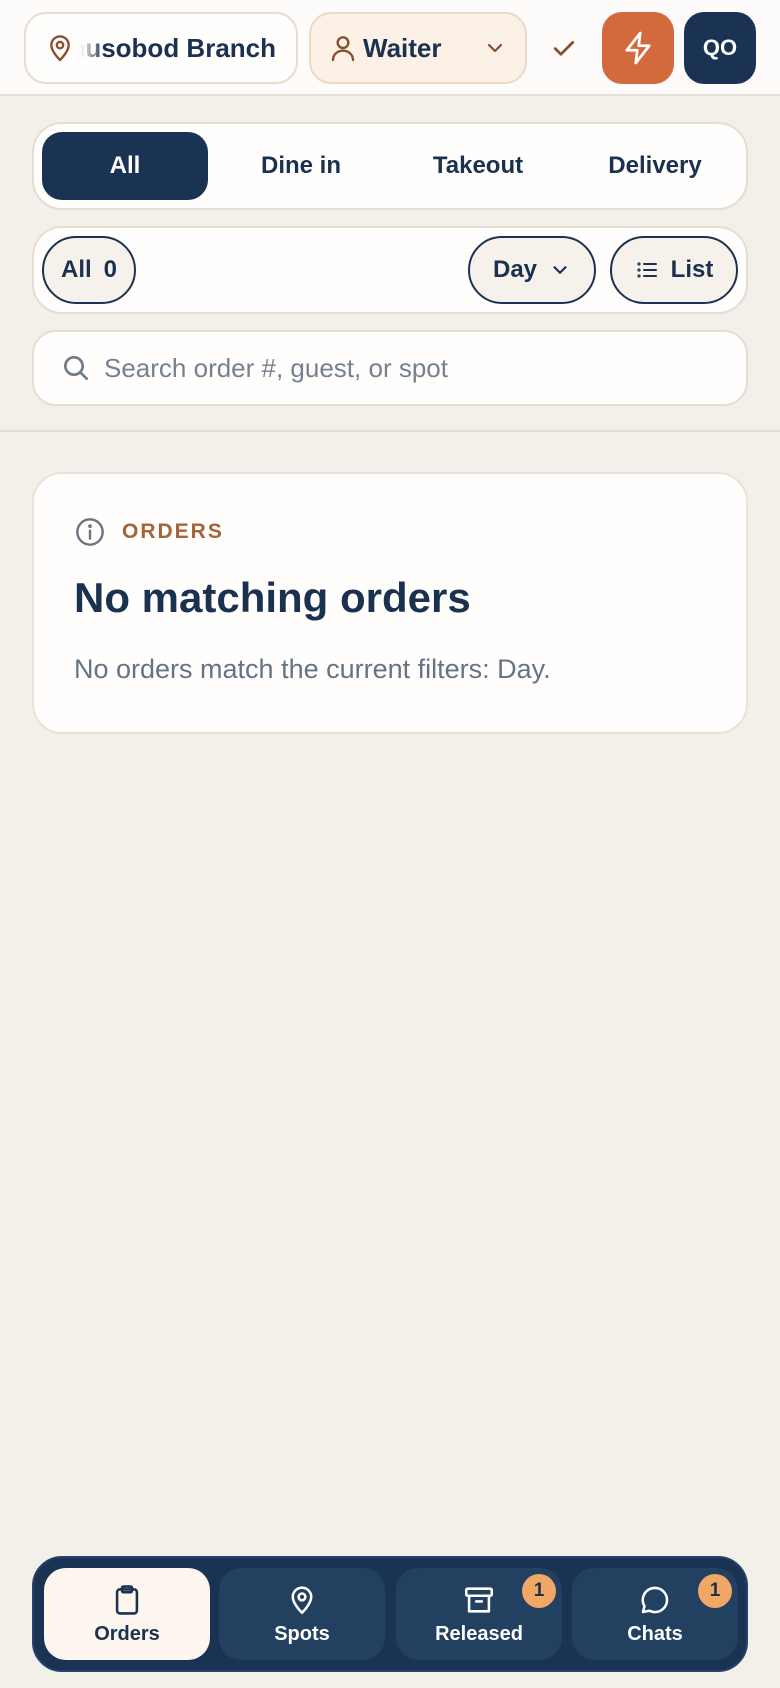 The width and height of the screenshot is (780, 1688). Describe the element at coordinates (343, 49) in the screenshot. I see `user-icon` at that location.